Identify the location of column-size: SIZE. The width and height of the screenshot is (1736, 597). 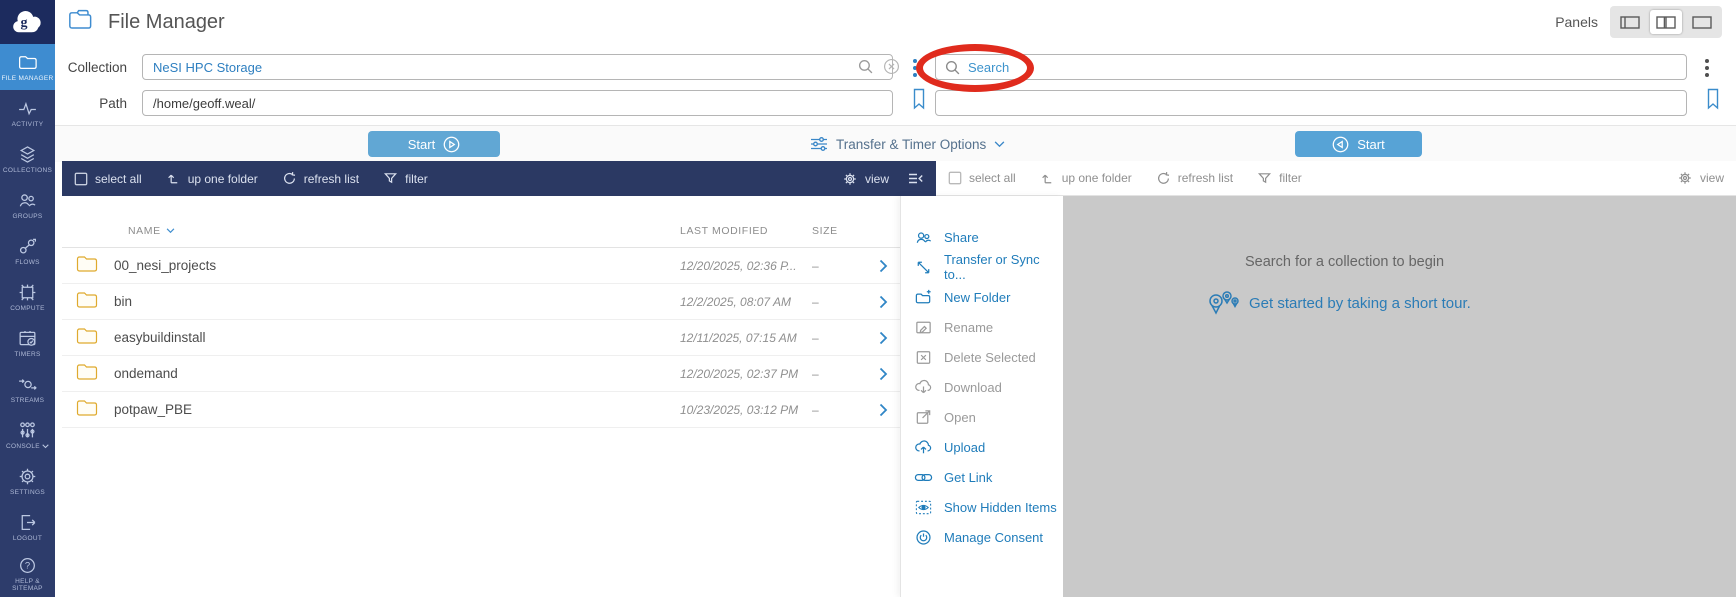
(856, 231).